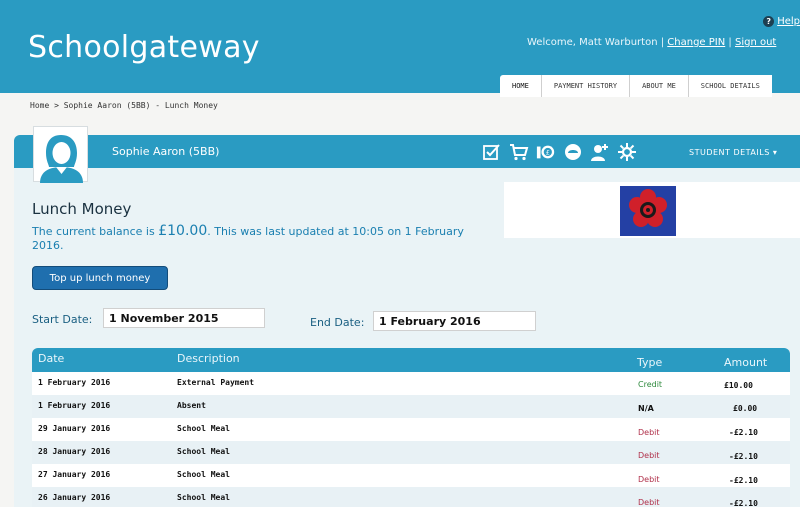 The width and height of the screenshot is (800, 507). I want to click on header-description: Description, so click(208, 358).